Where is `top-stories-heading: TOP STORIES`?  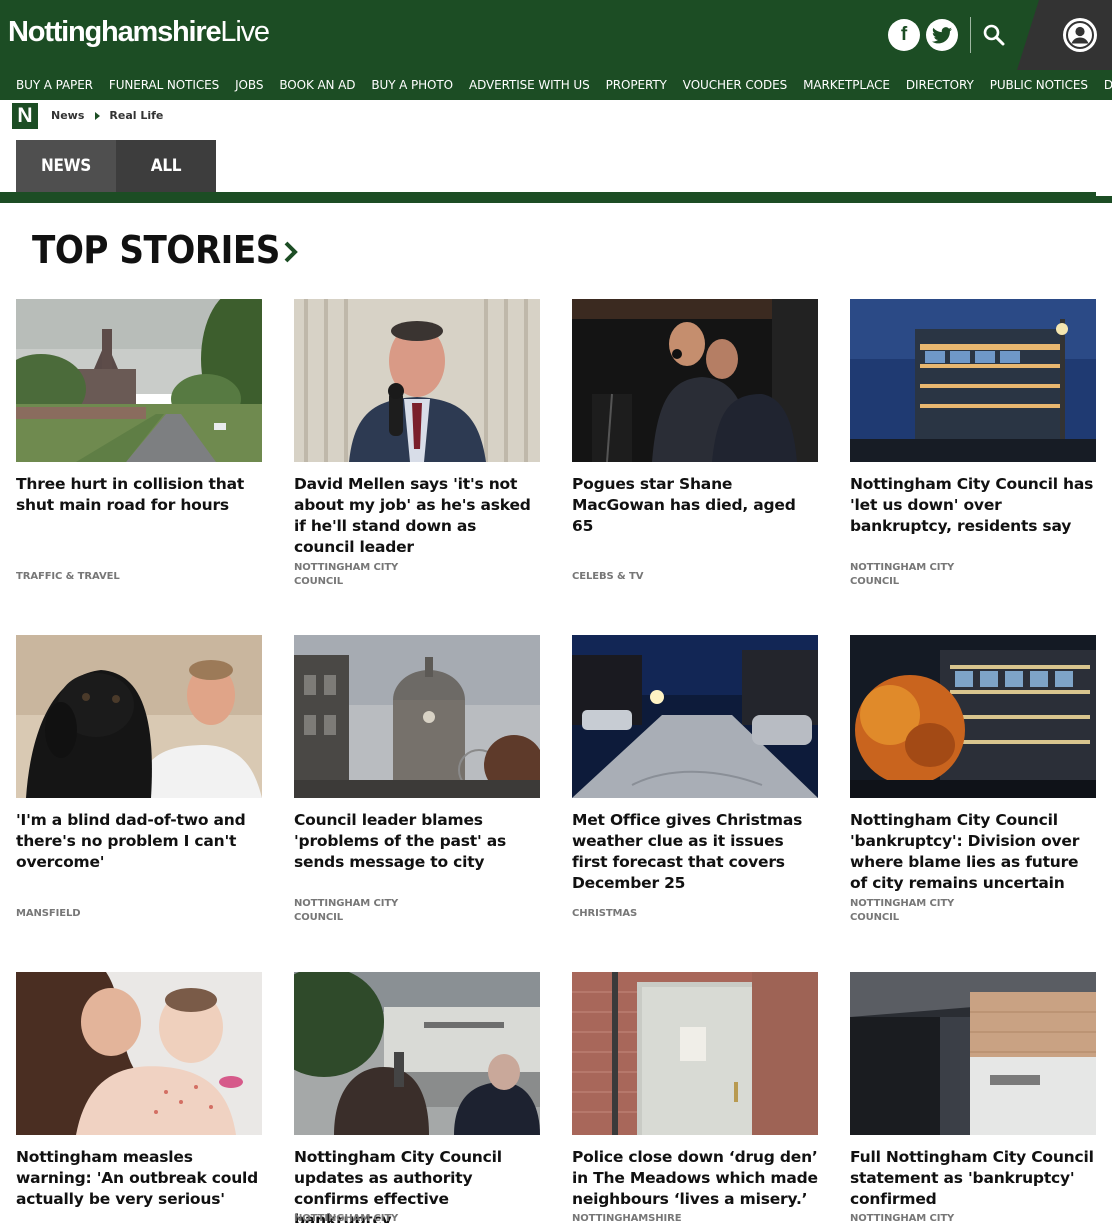
top-stories-heading: TOP STORIES is located at coordinates (165, 250).